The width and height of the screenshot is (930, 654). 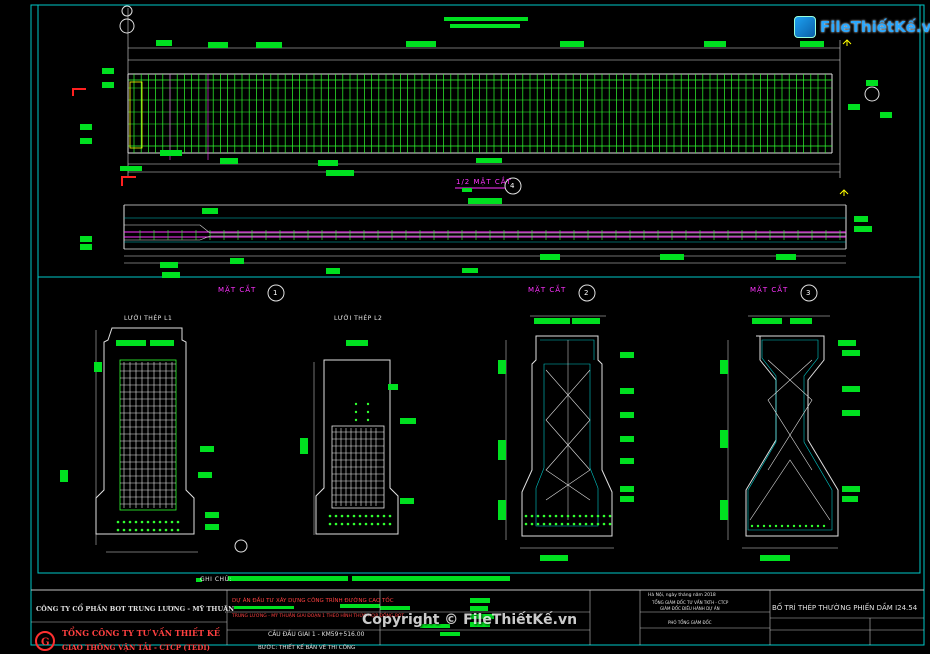 I want to click on director-2: GIÁM ĐỐC ĐIỀU HÀNH DỰ ÁN, so click(x=690, y=608).